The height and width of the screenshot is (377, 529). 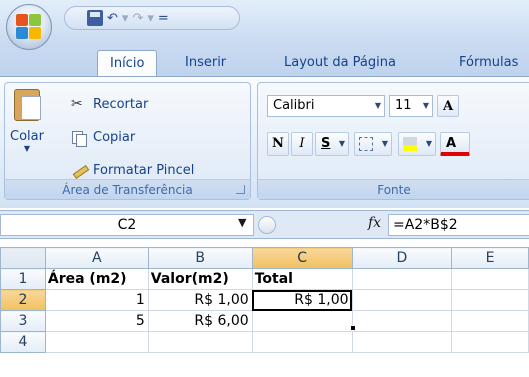 What do you see at coordinates (112, 18) in the screenshot?
I see `undo-icon: ↶` at bounding box center [112, 18].